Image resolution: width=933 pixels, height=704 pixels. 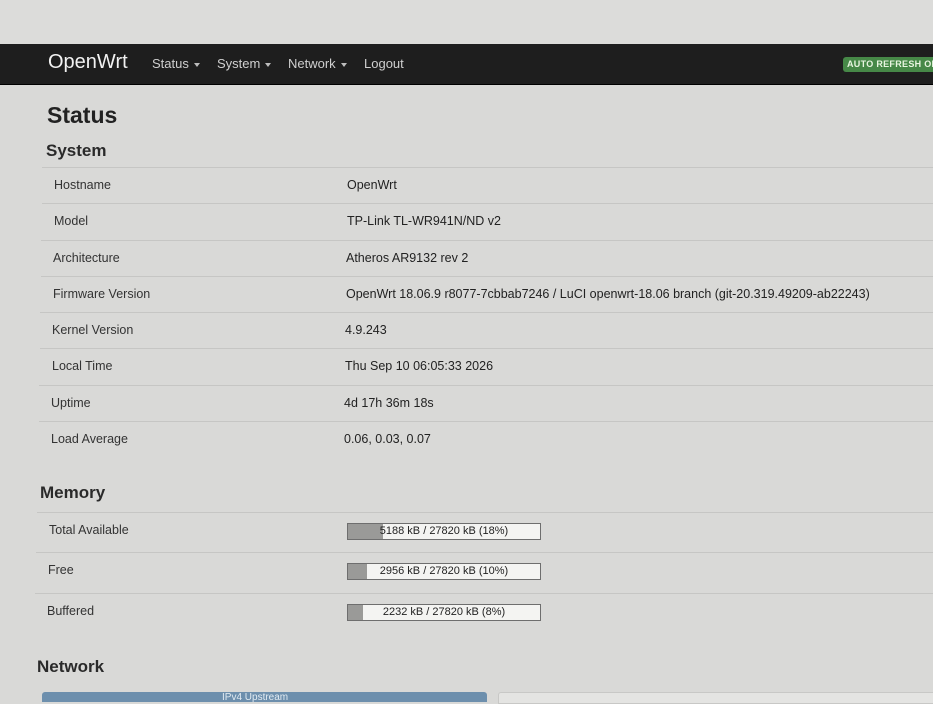 What do you see at coordinates (419, 366) in the screenshot?
I see `row-value: Thu Sep 10 06:05:33 2026` at bounding box center [419, 366].